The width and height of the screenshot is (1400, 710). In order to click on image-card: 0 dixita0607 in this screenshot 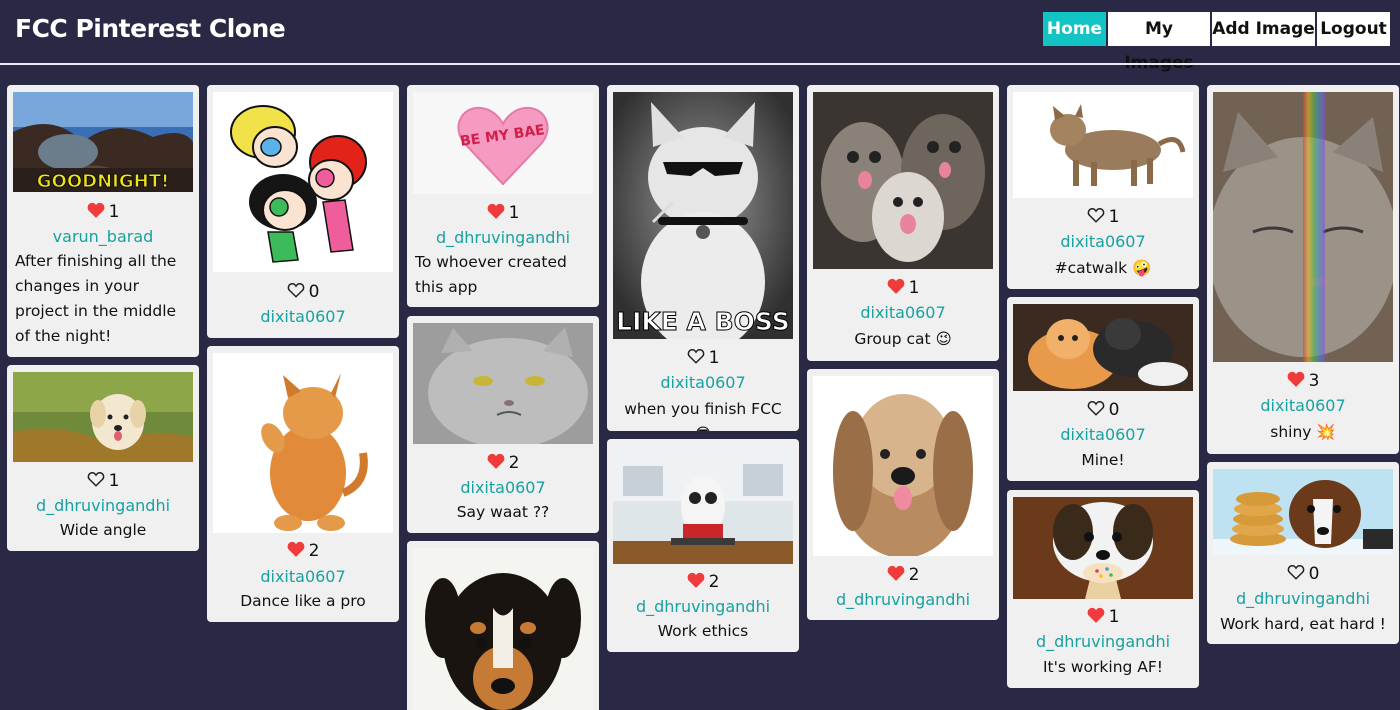, I will do `click(303, 211)`.